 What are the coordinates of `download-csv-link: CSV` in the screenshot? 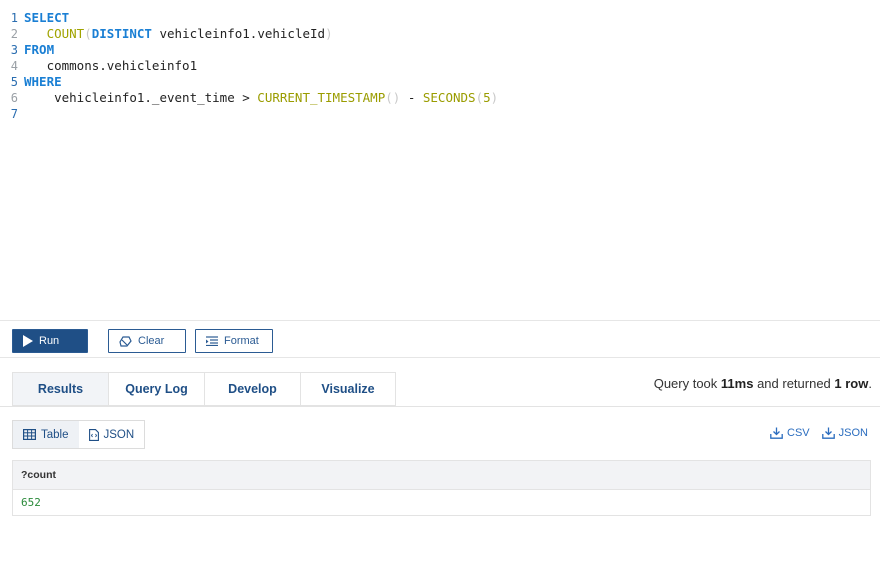 It's located at (790, 433).